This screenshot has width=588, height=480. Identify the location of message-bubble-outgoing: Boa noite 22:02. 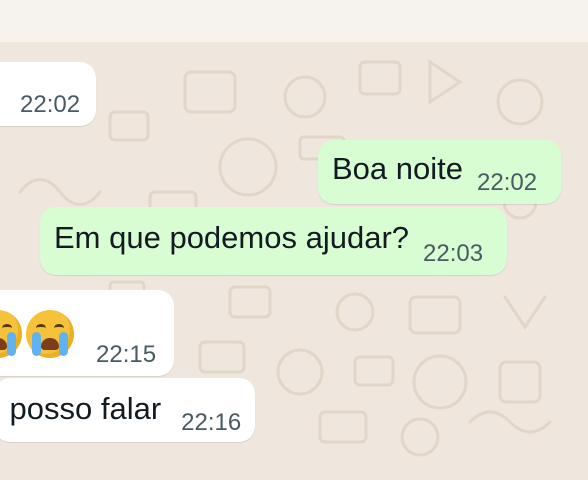
(440, 172).